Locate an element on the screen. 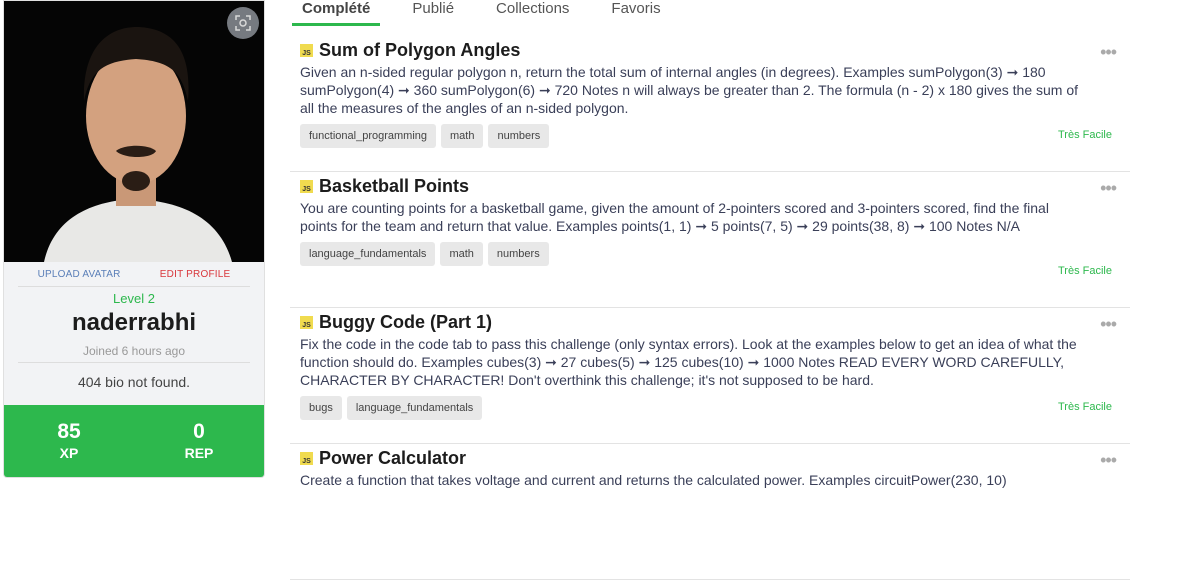 The width and height of the screenshot is (1182, 580). tag-list: language_fundamentals math numbers is located at coordinates (710, 254).